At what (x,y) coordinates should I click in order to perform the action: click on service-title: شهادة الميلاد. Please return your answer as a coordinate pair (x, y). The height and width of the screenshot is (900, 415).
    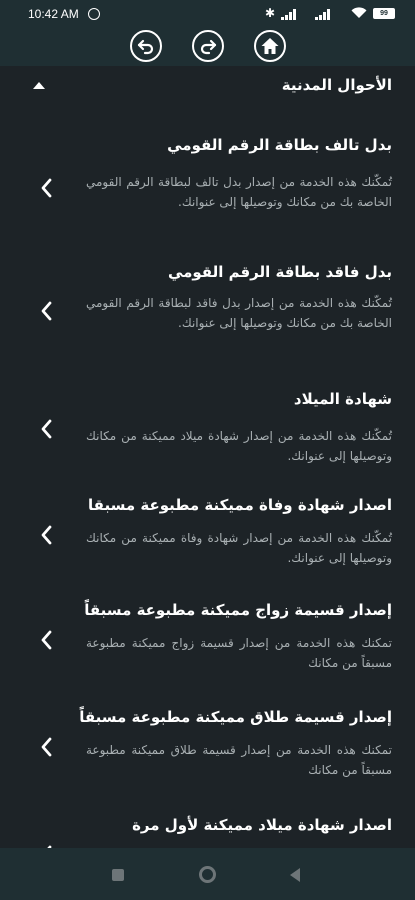
    Looking at the image, I should click on (342, 399).